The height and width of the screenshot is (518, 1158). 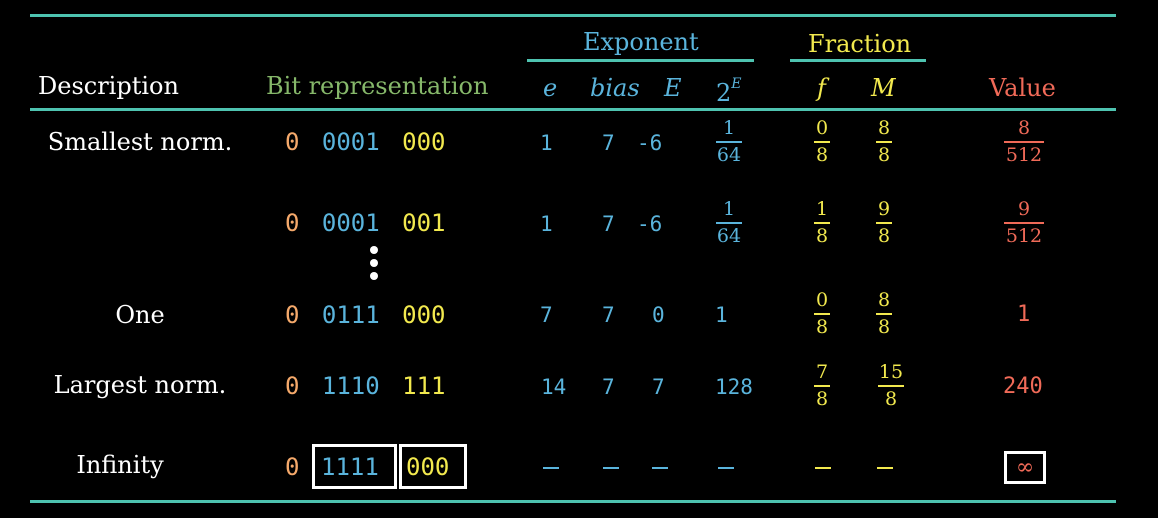 What do you see at coordinates (729, 154) in the screenshot?
I see `row-0-two-E-den: 64` at bounding box center [729, 154].